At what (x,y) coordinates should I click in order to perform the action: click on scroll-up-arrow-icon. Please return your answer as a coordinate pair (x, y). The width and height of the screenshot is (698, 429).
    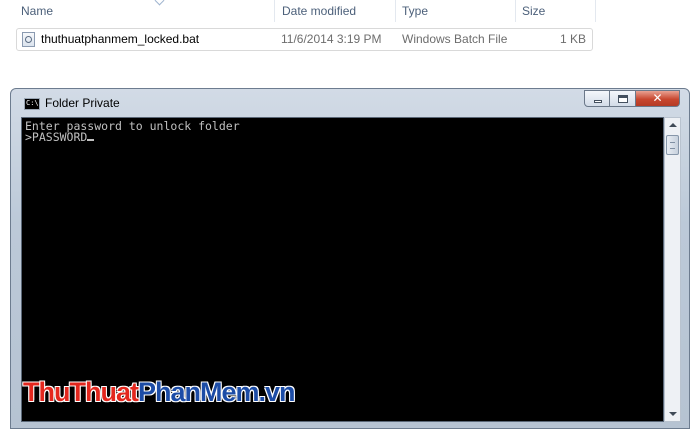
    Looking at the image, I should click on (672, 125).